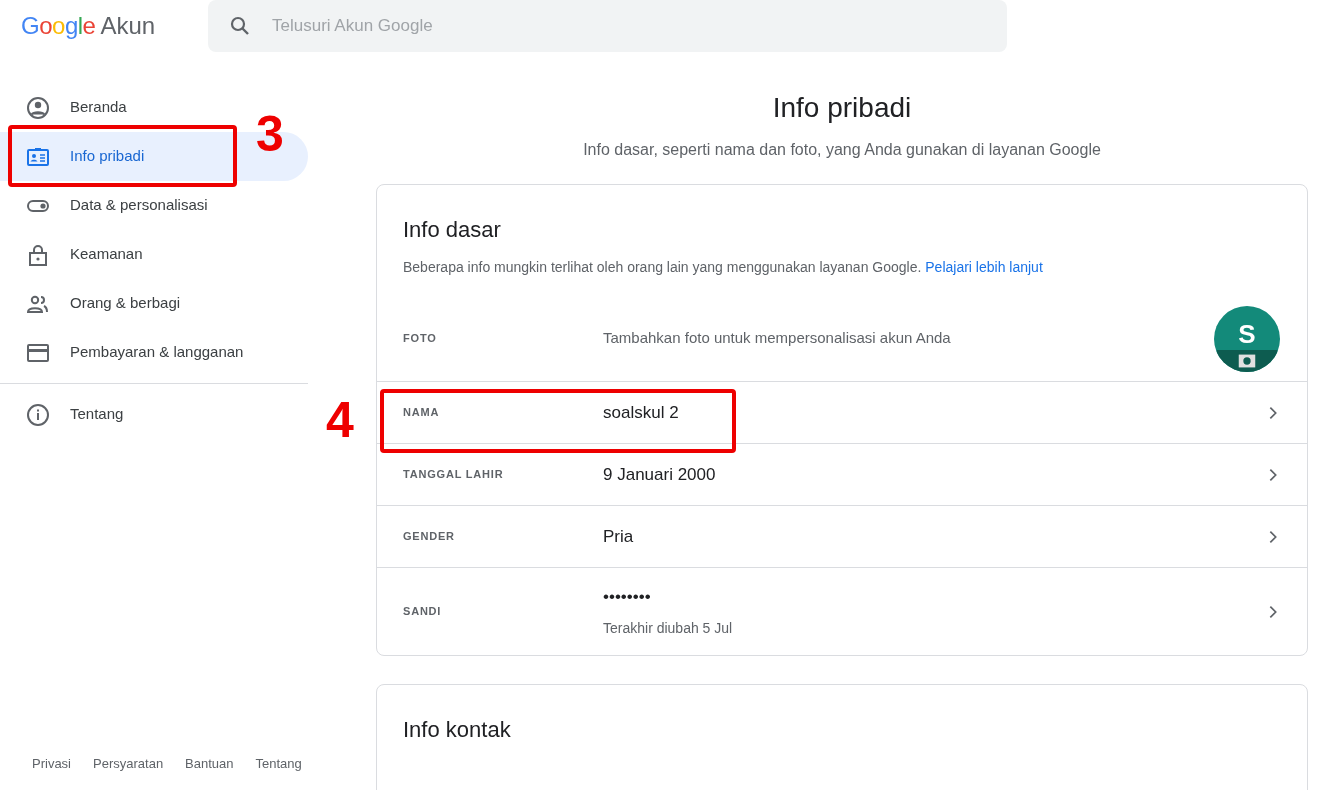 The width and height of the screenshot is (1328, 790). What do you see at coordinates (423, 612) in the screenshot?
I see `row-label: SANDI` at bounding box center [423, 612].